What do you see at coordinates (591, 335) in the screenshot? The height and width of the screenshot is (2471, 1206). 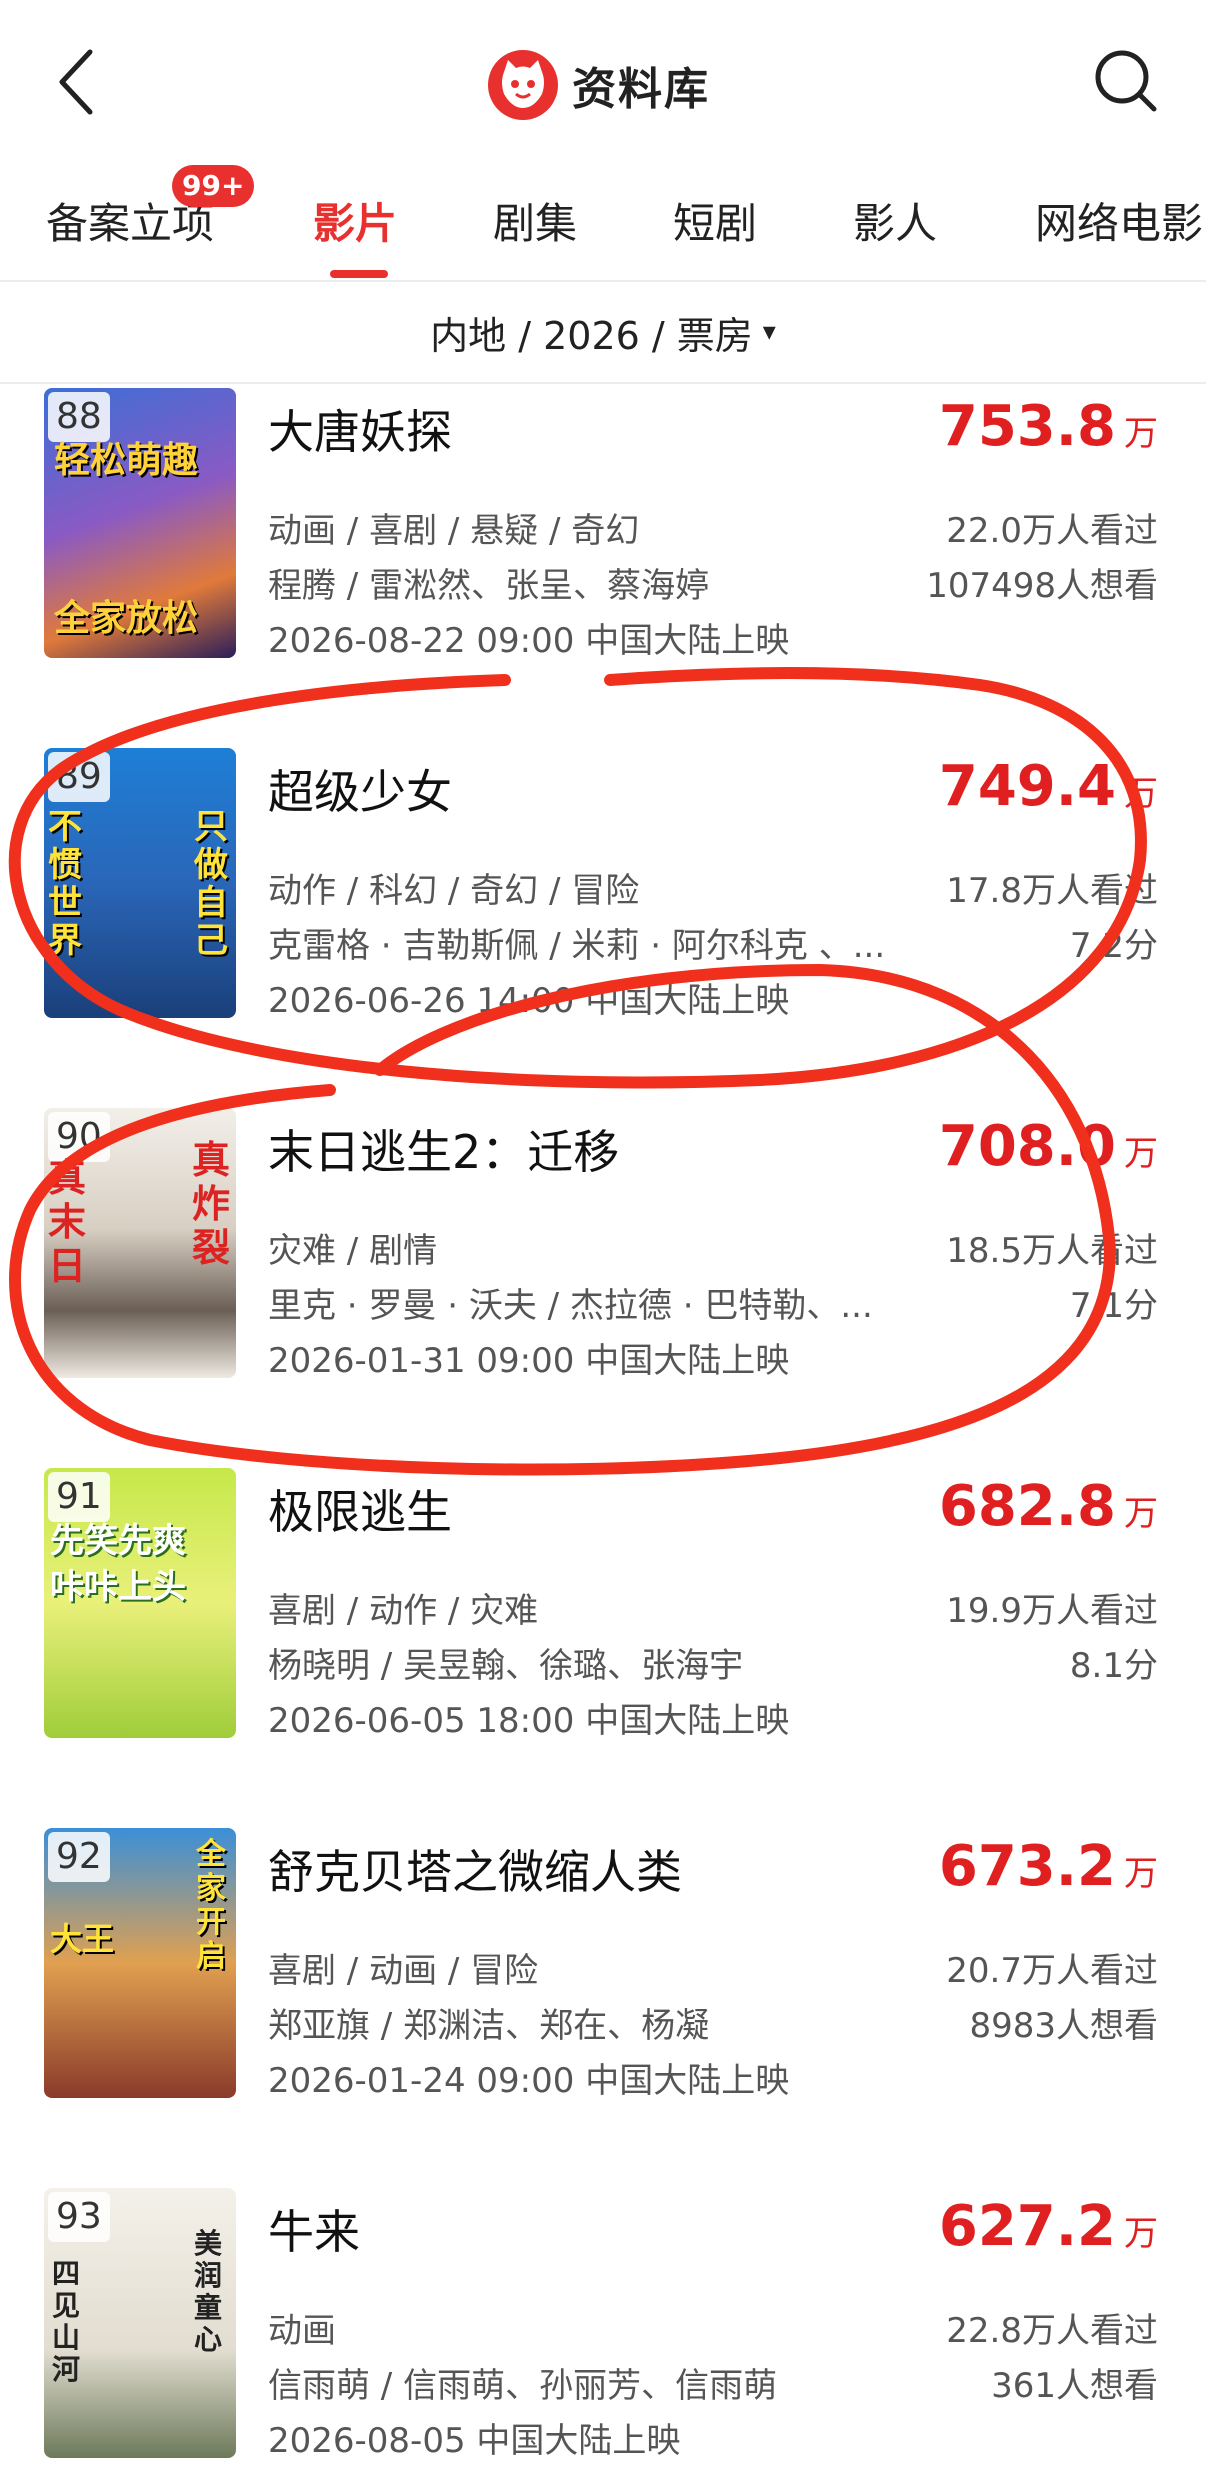 I see `filter-label: 内地 / 2026 / 票房` at bounding box center [591, 335].